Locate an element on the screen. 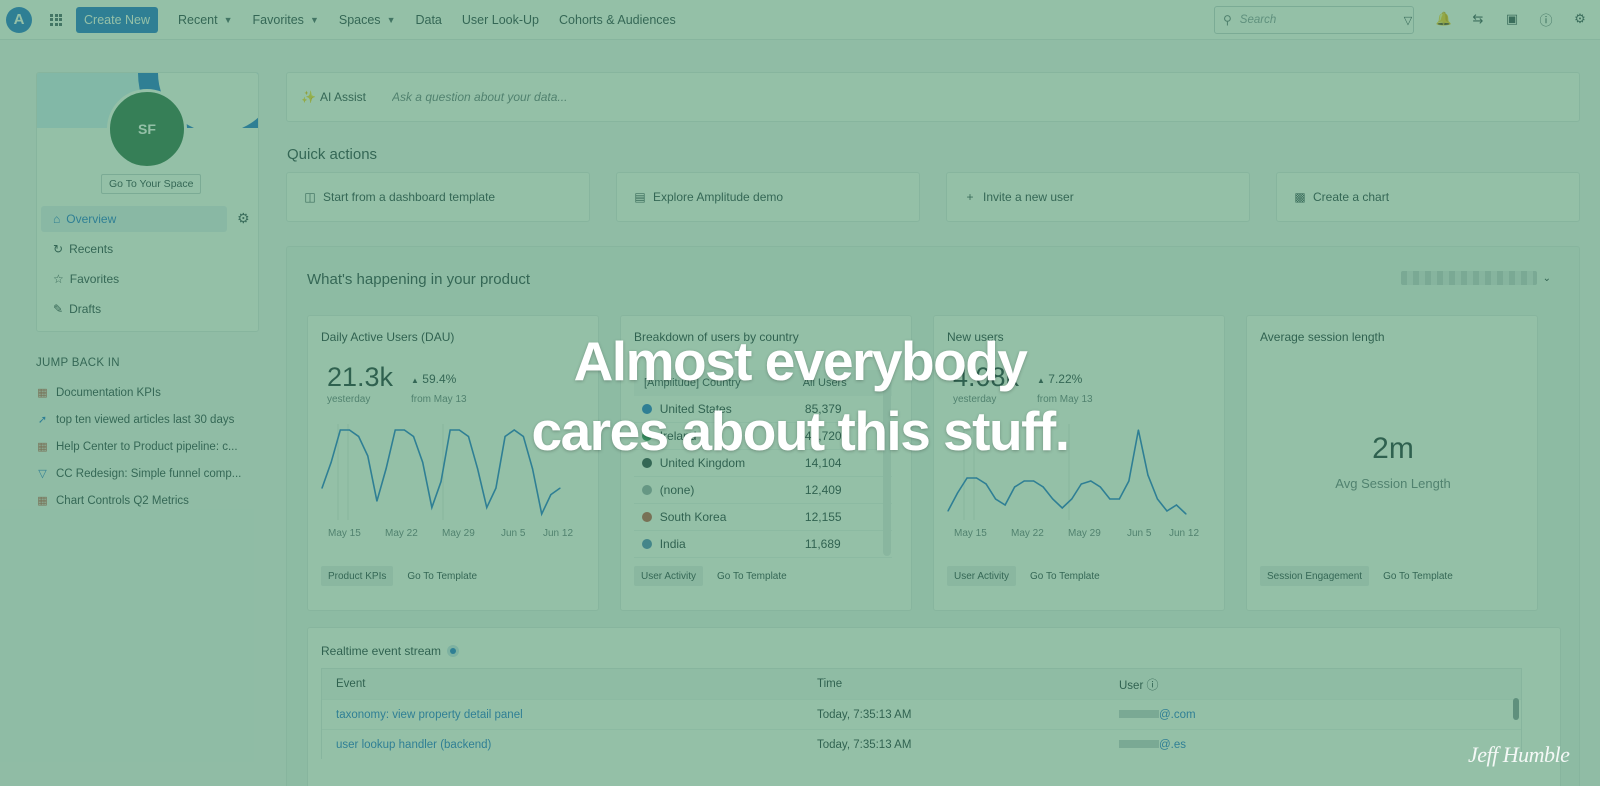 This screenshot has width=1600, height=786. nav-user-lookup: User Look-Up is located at coordinates (500, 20).